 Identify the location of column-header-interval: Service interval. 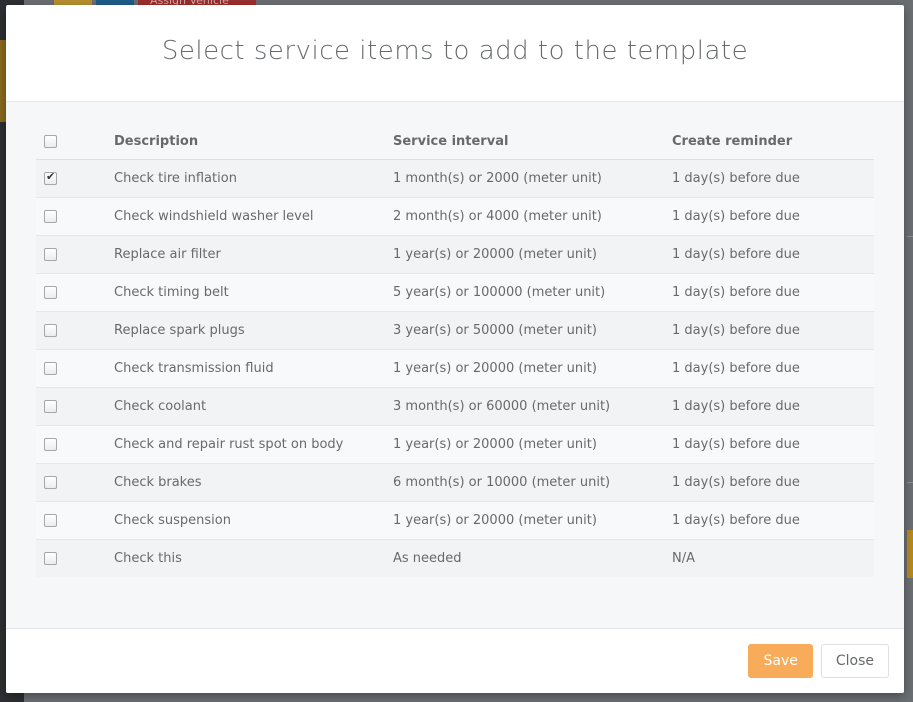
(532, 142).